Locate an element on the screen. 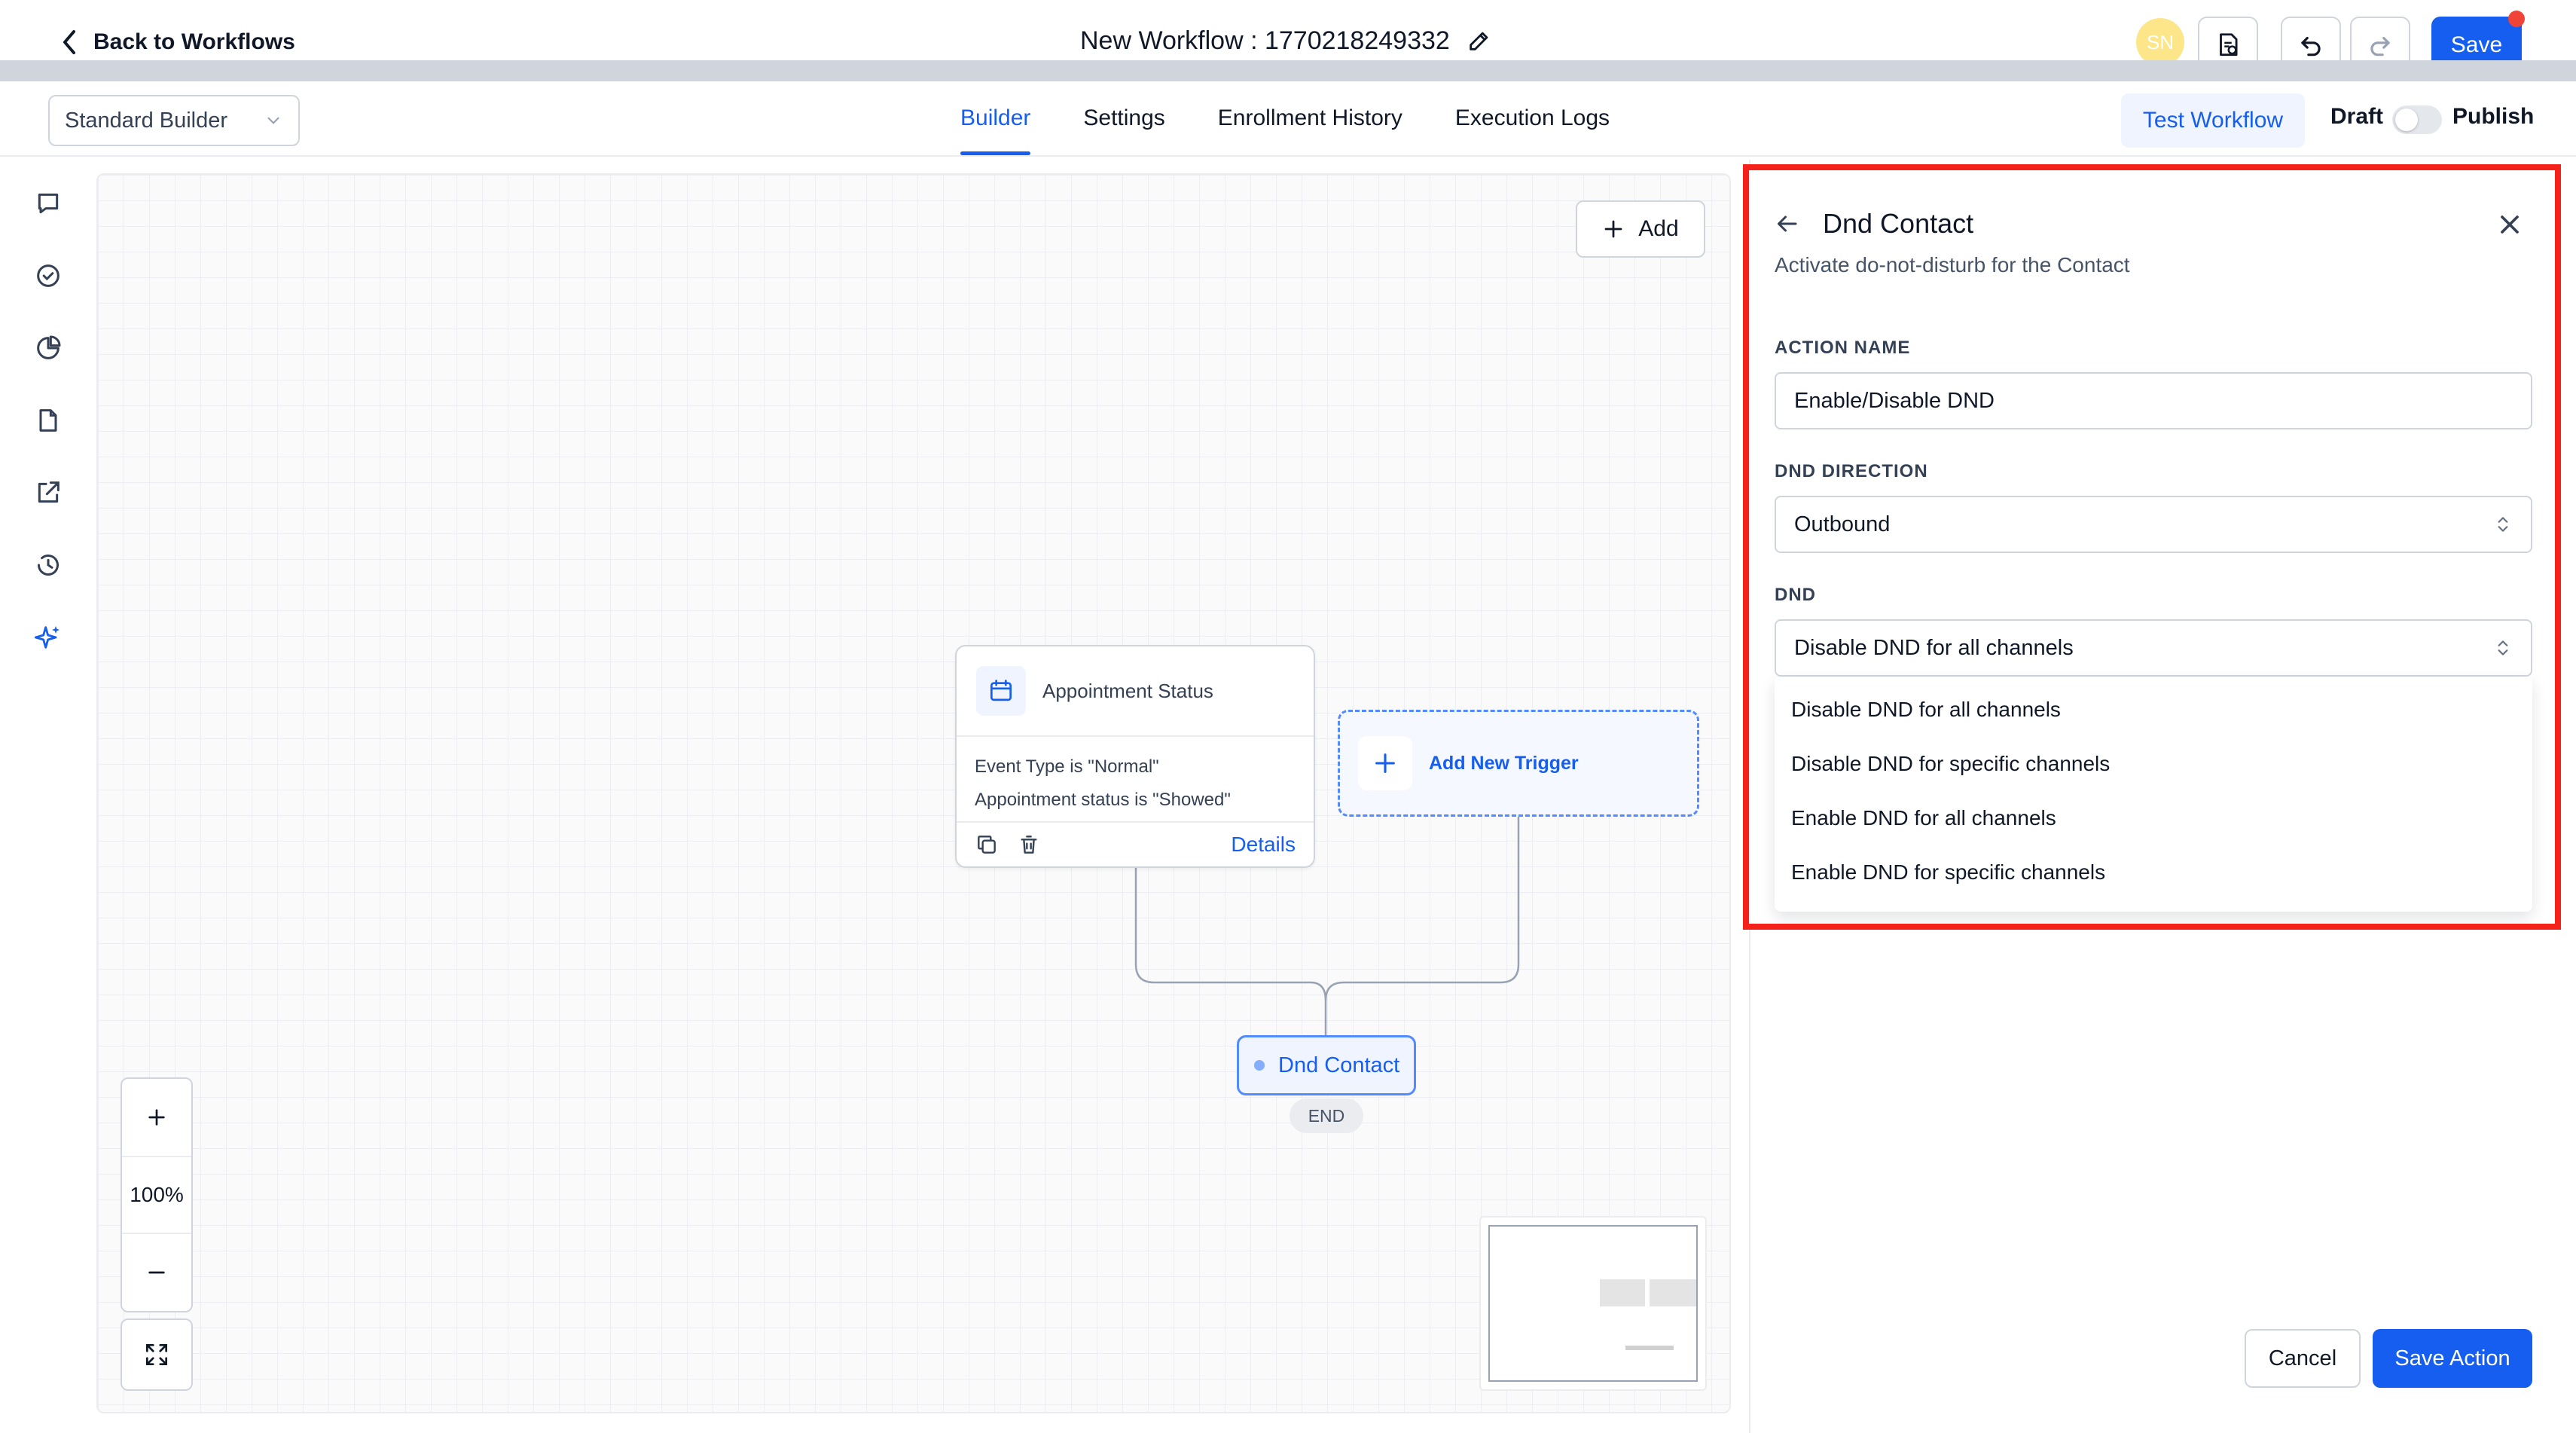  builder-mode-value: Standard Builder is located at coordinates (146, 120).